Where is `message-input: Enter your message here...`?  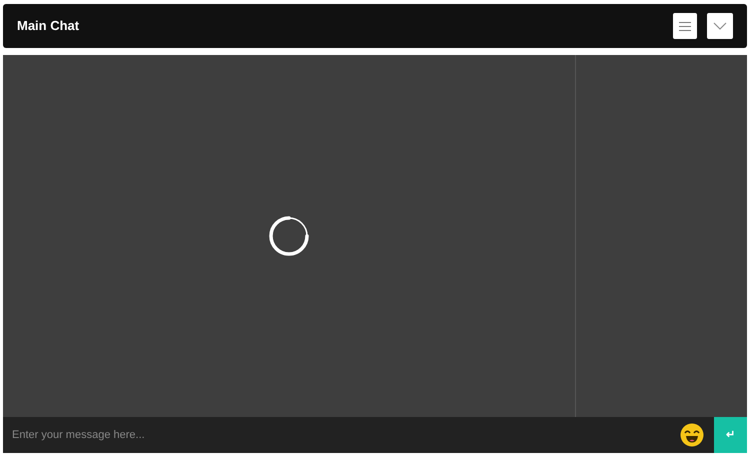 message-input: Enter your message here... is located at coordinates (341, 435).